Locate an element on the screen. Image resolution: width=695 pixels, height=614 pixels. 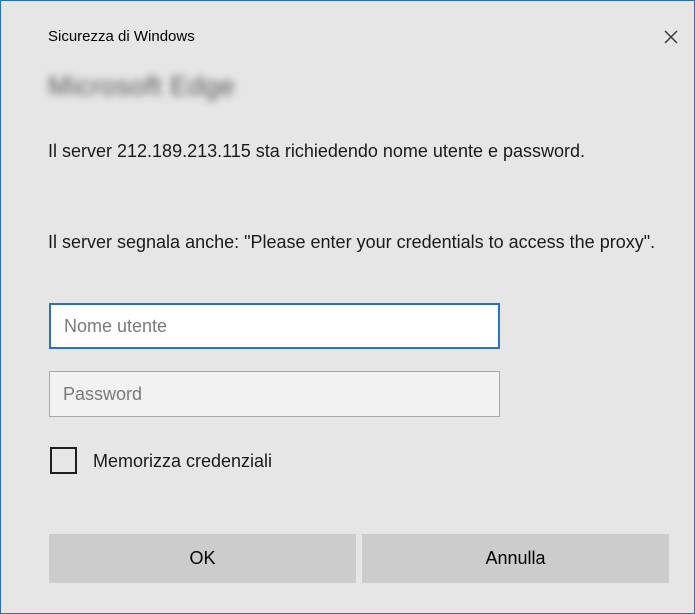
ok-button: OK is located at coordinates (202, 558).